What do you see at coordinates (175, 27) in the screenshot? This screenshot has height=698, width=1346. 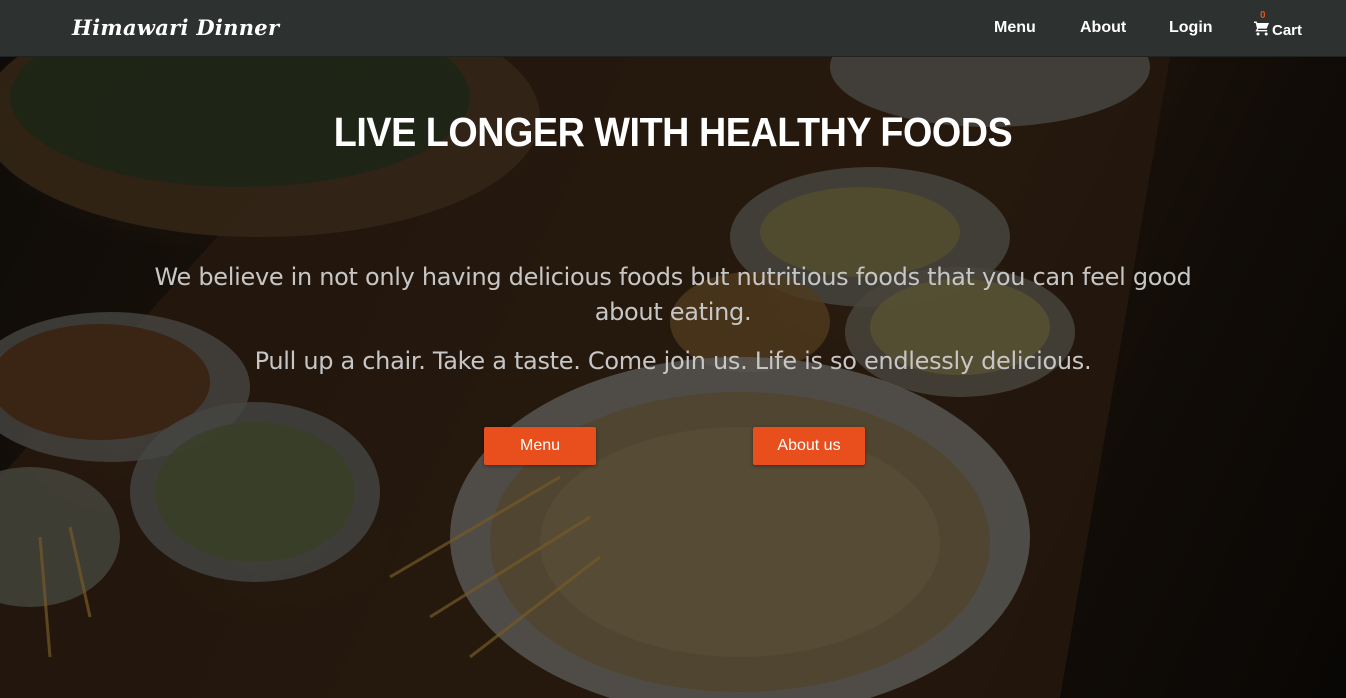 I see `brand-logo: Himawari Dinner` at bounding box center [175, 27].